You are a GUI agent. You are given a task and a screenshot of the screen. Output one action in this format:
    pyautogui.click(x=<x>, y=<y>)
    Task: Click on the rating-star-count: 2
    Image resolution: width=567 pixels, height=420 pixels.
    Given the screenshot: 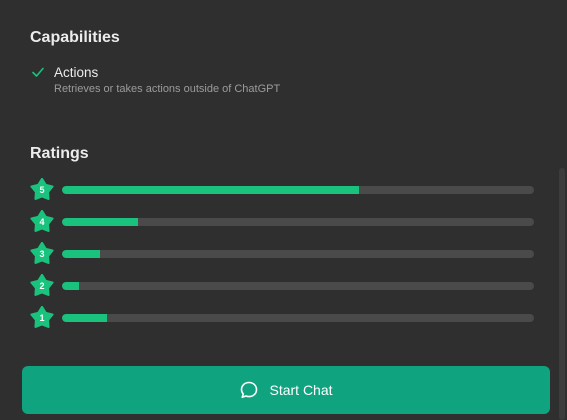 What is the action you would take?
    pyautogui.click(x=42, y=286)
    